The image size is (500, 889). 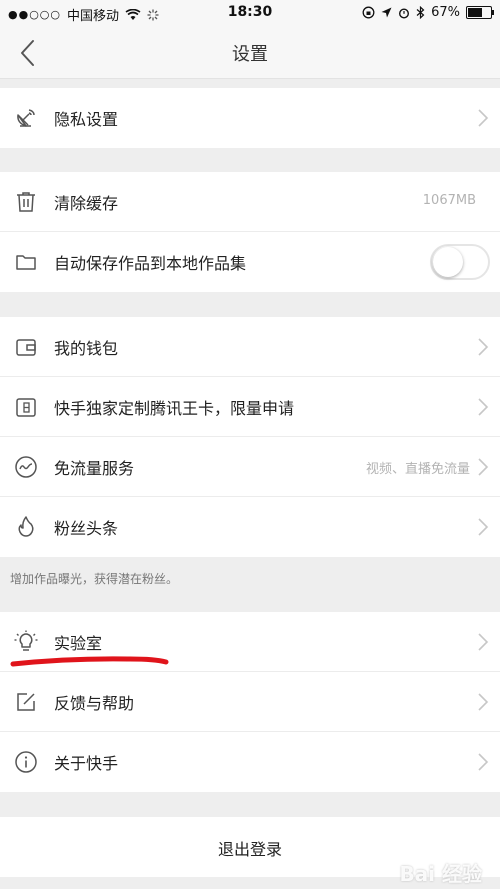 I want to click on info-circle-icon, so click(x=26, y=762).